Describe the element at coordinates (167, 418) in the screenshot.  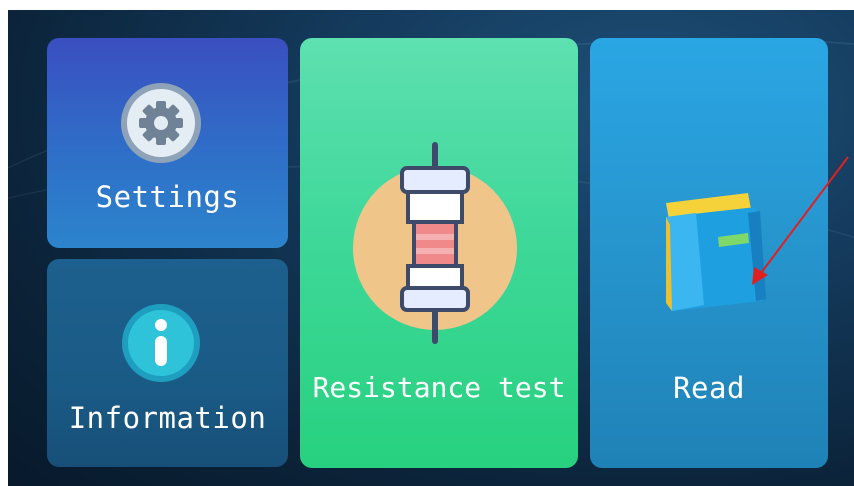
I see `information-label: Information` at that location.